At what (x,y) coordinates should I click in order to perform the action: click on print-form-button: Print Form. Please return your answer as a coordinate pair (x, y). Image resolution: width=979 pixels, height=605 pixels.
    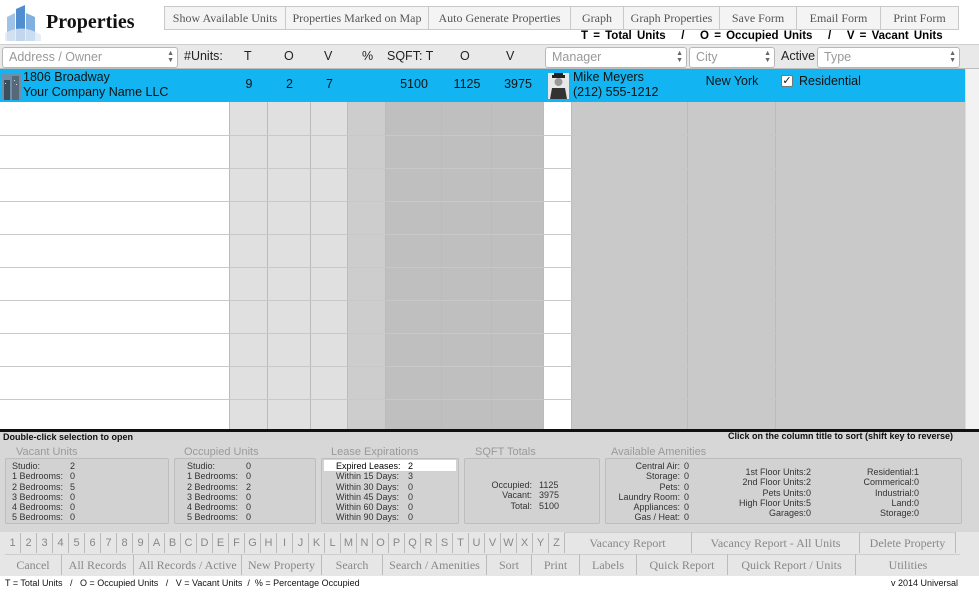
    Looking at the image, I should click on (919, 18).